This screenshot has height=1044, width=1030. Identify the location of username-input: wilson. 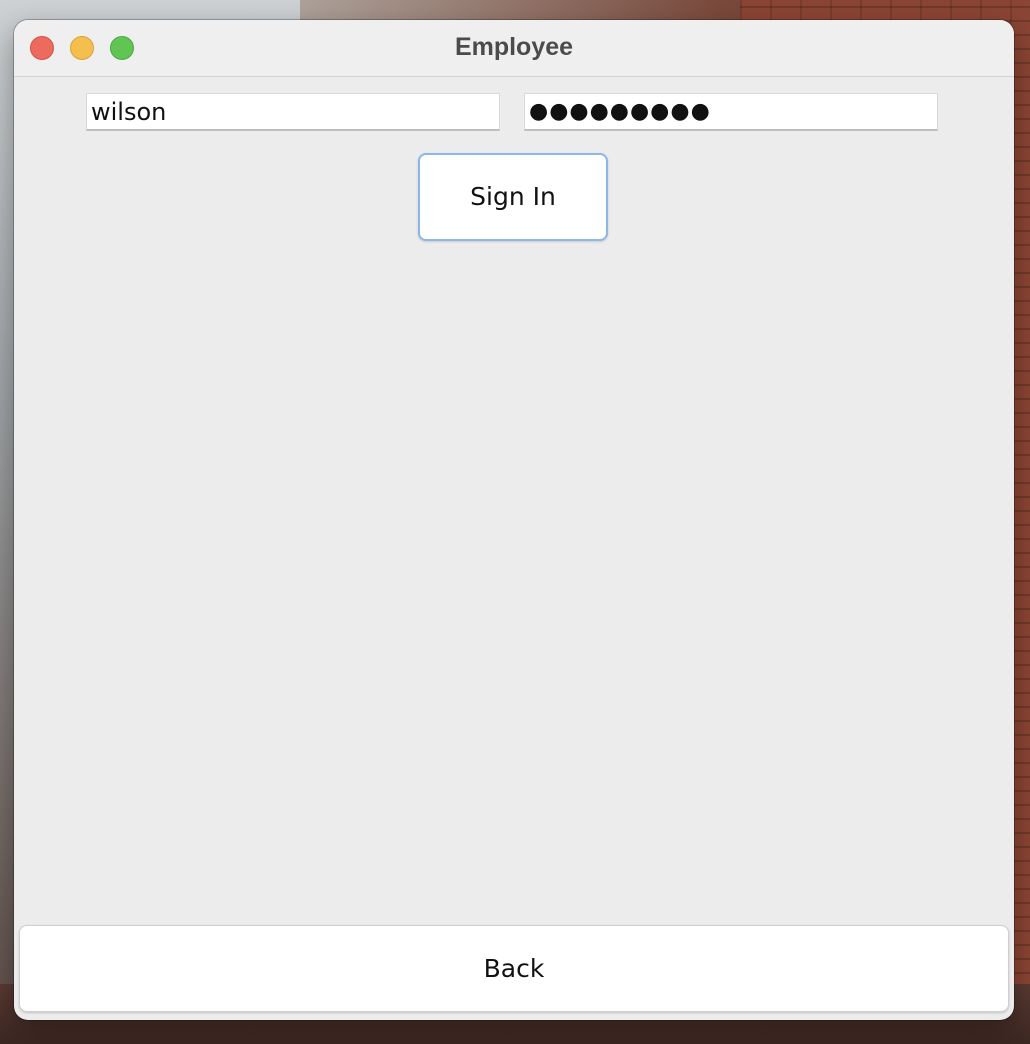
(293, 112).